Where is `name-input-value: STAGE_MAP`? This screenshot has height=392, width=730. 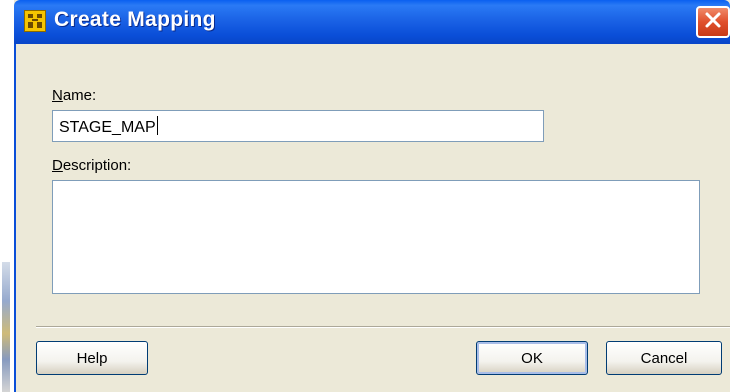 name-input-value: STAGE_MAP is located at coordinates (107, 127).